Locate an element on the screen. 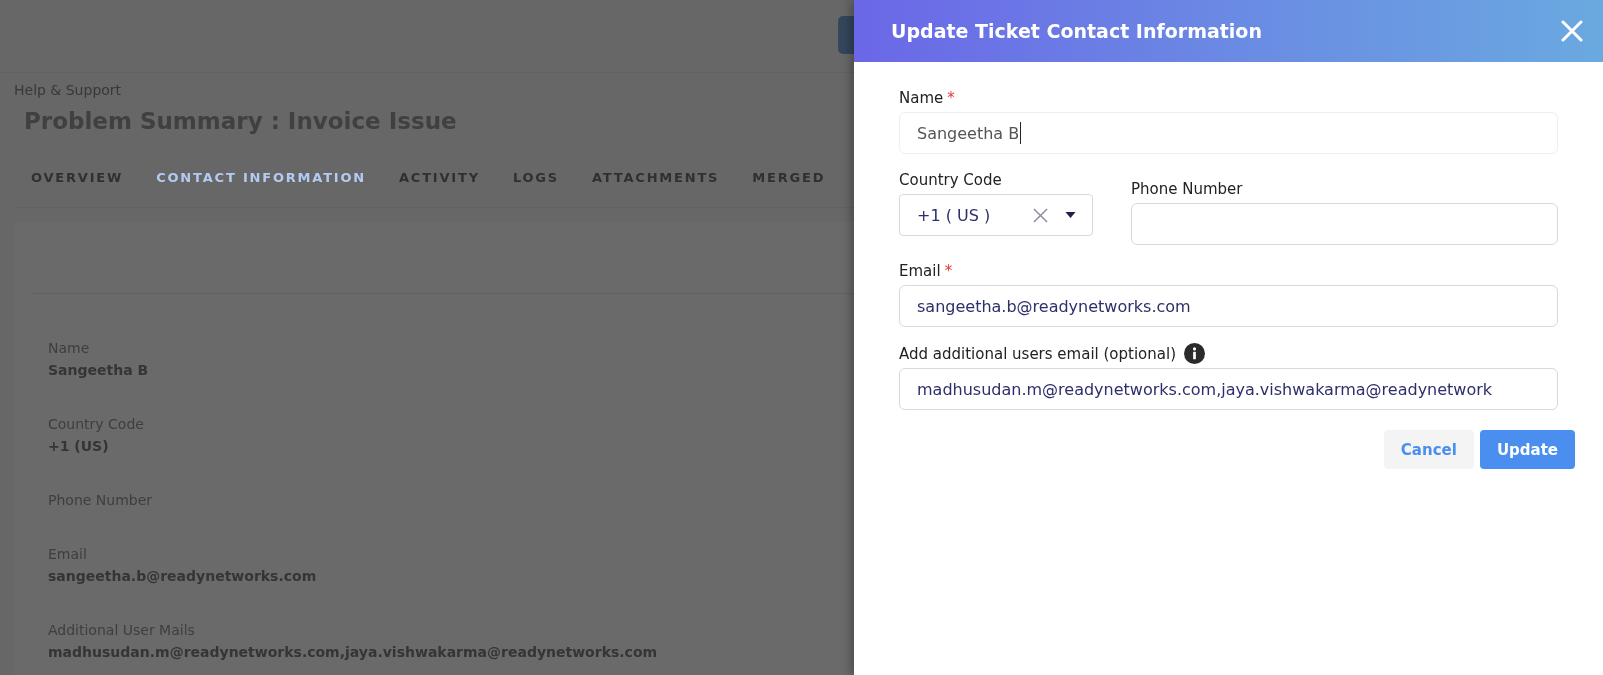 This screenshot has height=675, width=1603. tab: ACTIVITY is located at coordinates (439, 182).